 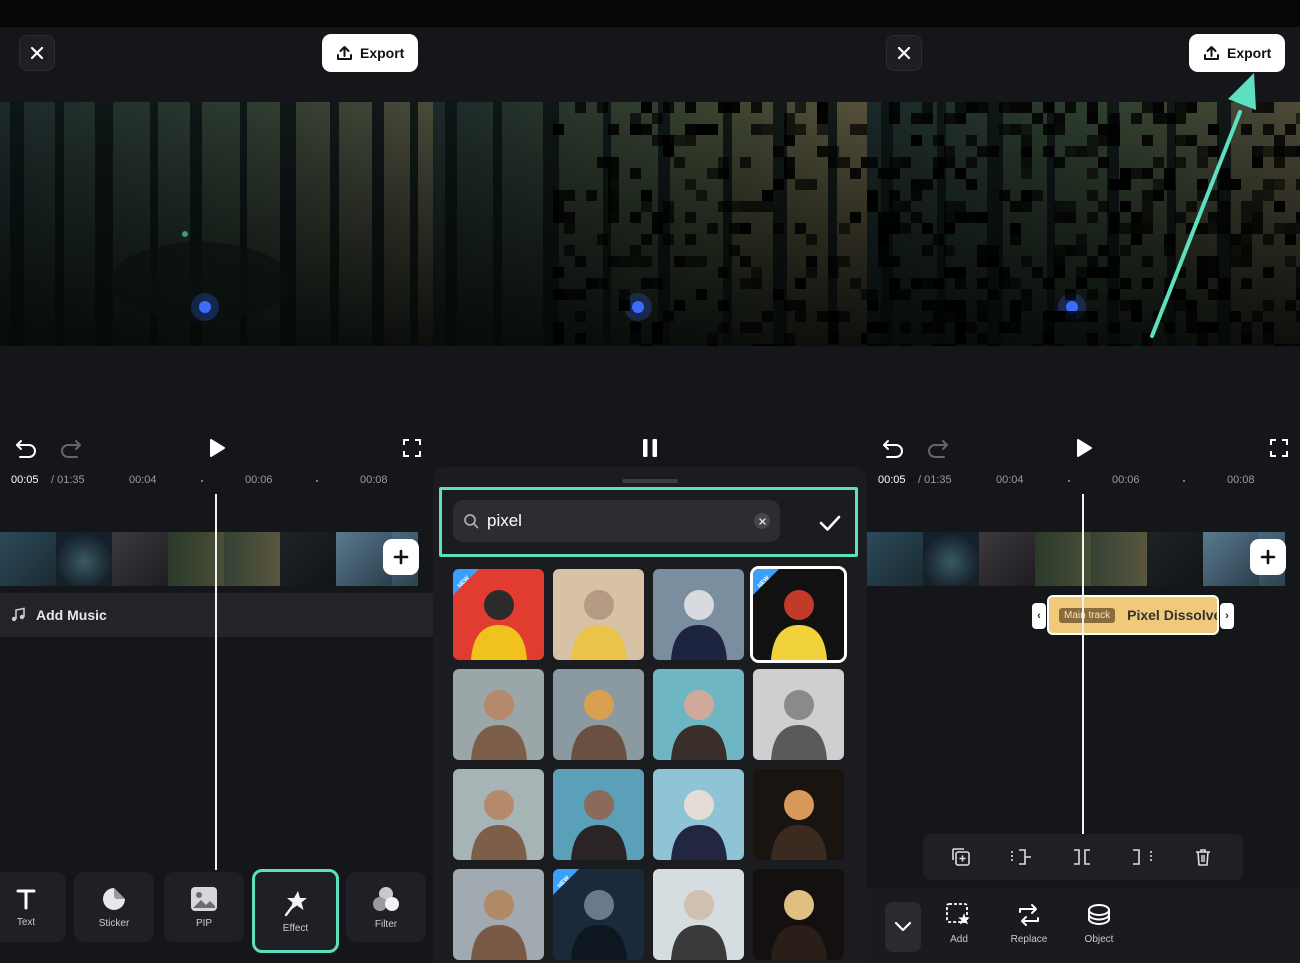 I want to click on duplicate-button, so click(x=961, y=857).